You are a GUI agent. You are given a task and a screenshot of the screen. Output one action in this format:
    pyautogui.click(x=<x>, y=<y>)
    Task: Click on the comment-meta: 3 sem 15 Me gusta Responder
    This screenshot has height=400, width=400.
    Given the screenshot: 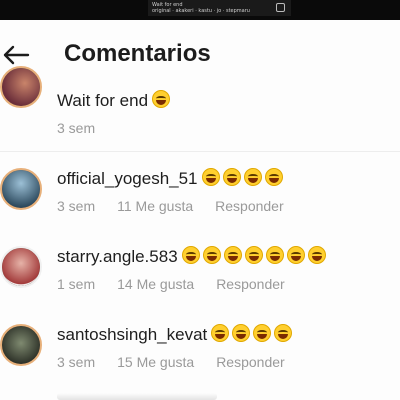 What is the action you would take?
    pyautogui.click(x=182, y=362)
    